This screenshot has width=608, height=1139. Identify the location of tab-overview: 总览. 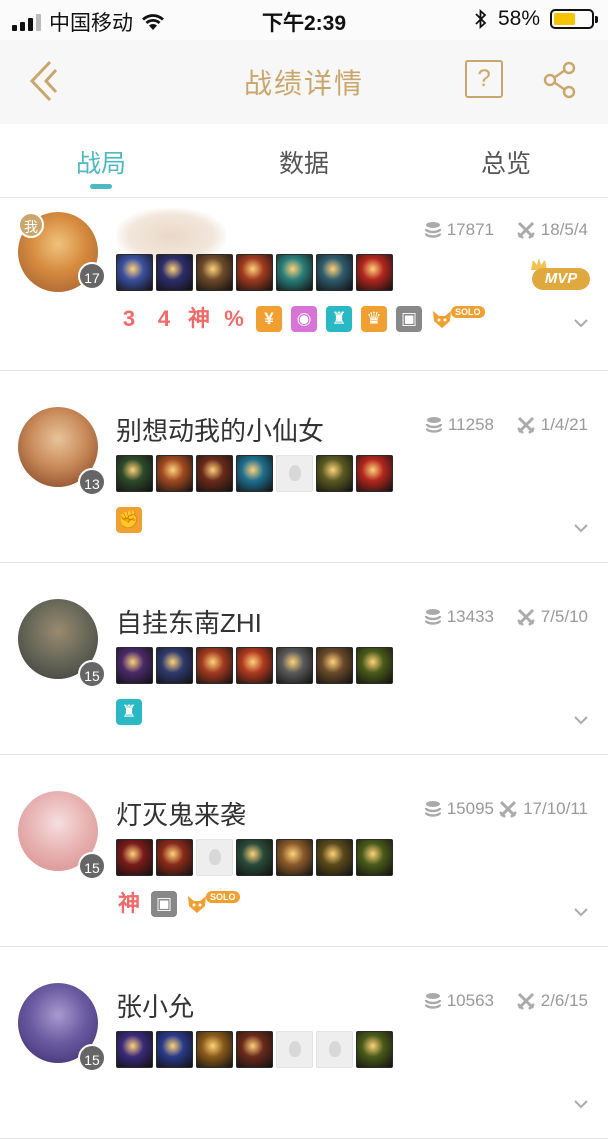
(506, 162).